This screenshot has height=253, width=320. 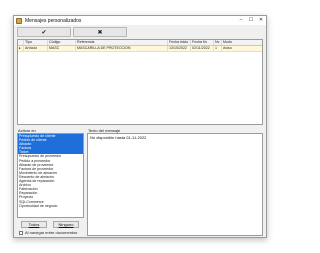 I want to click on cell-referencia: MASCARILLA DE PROTECCION, so click(x=122, y=48).